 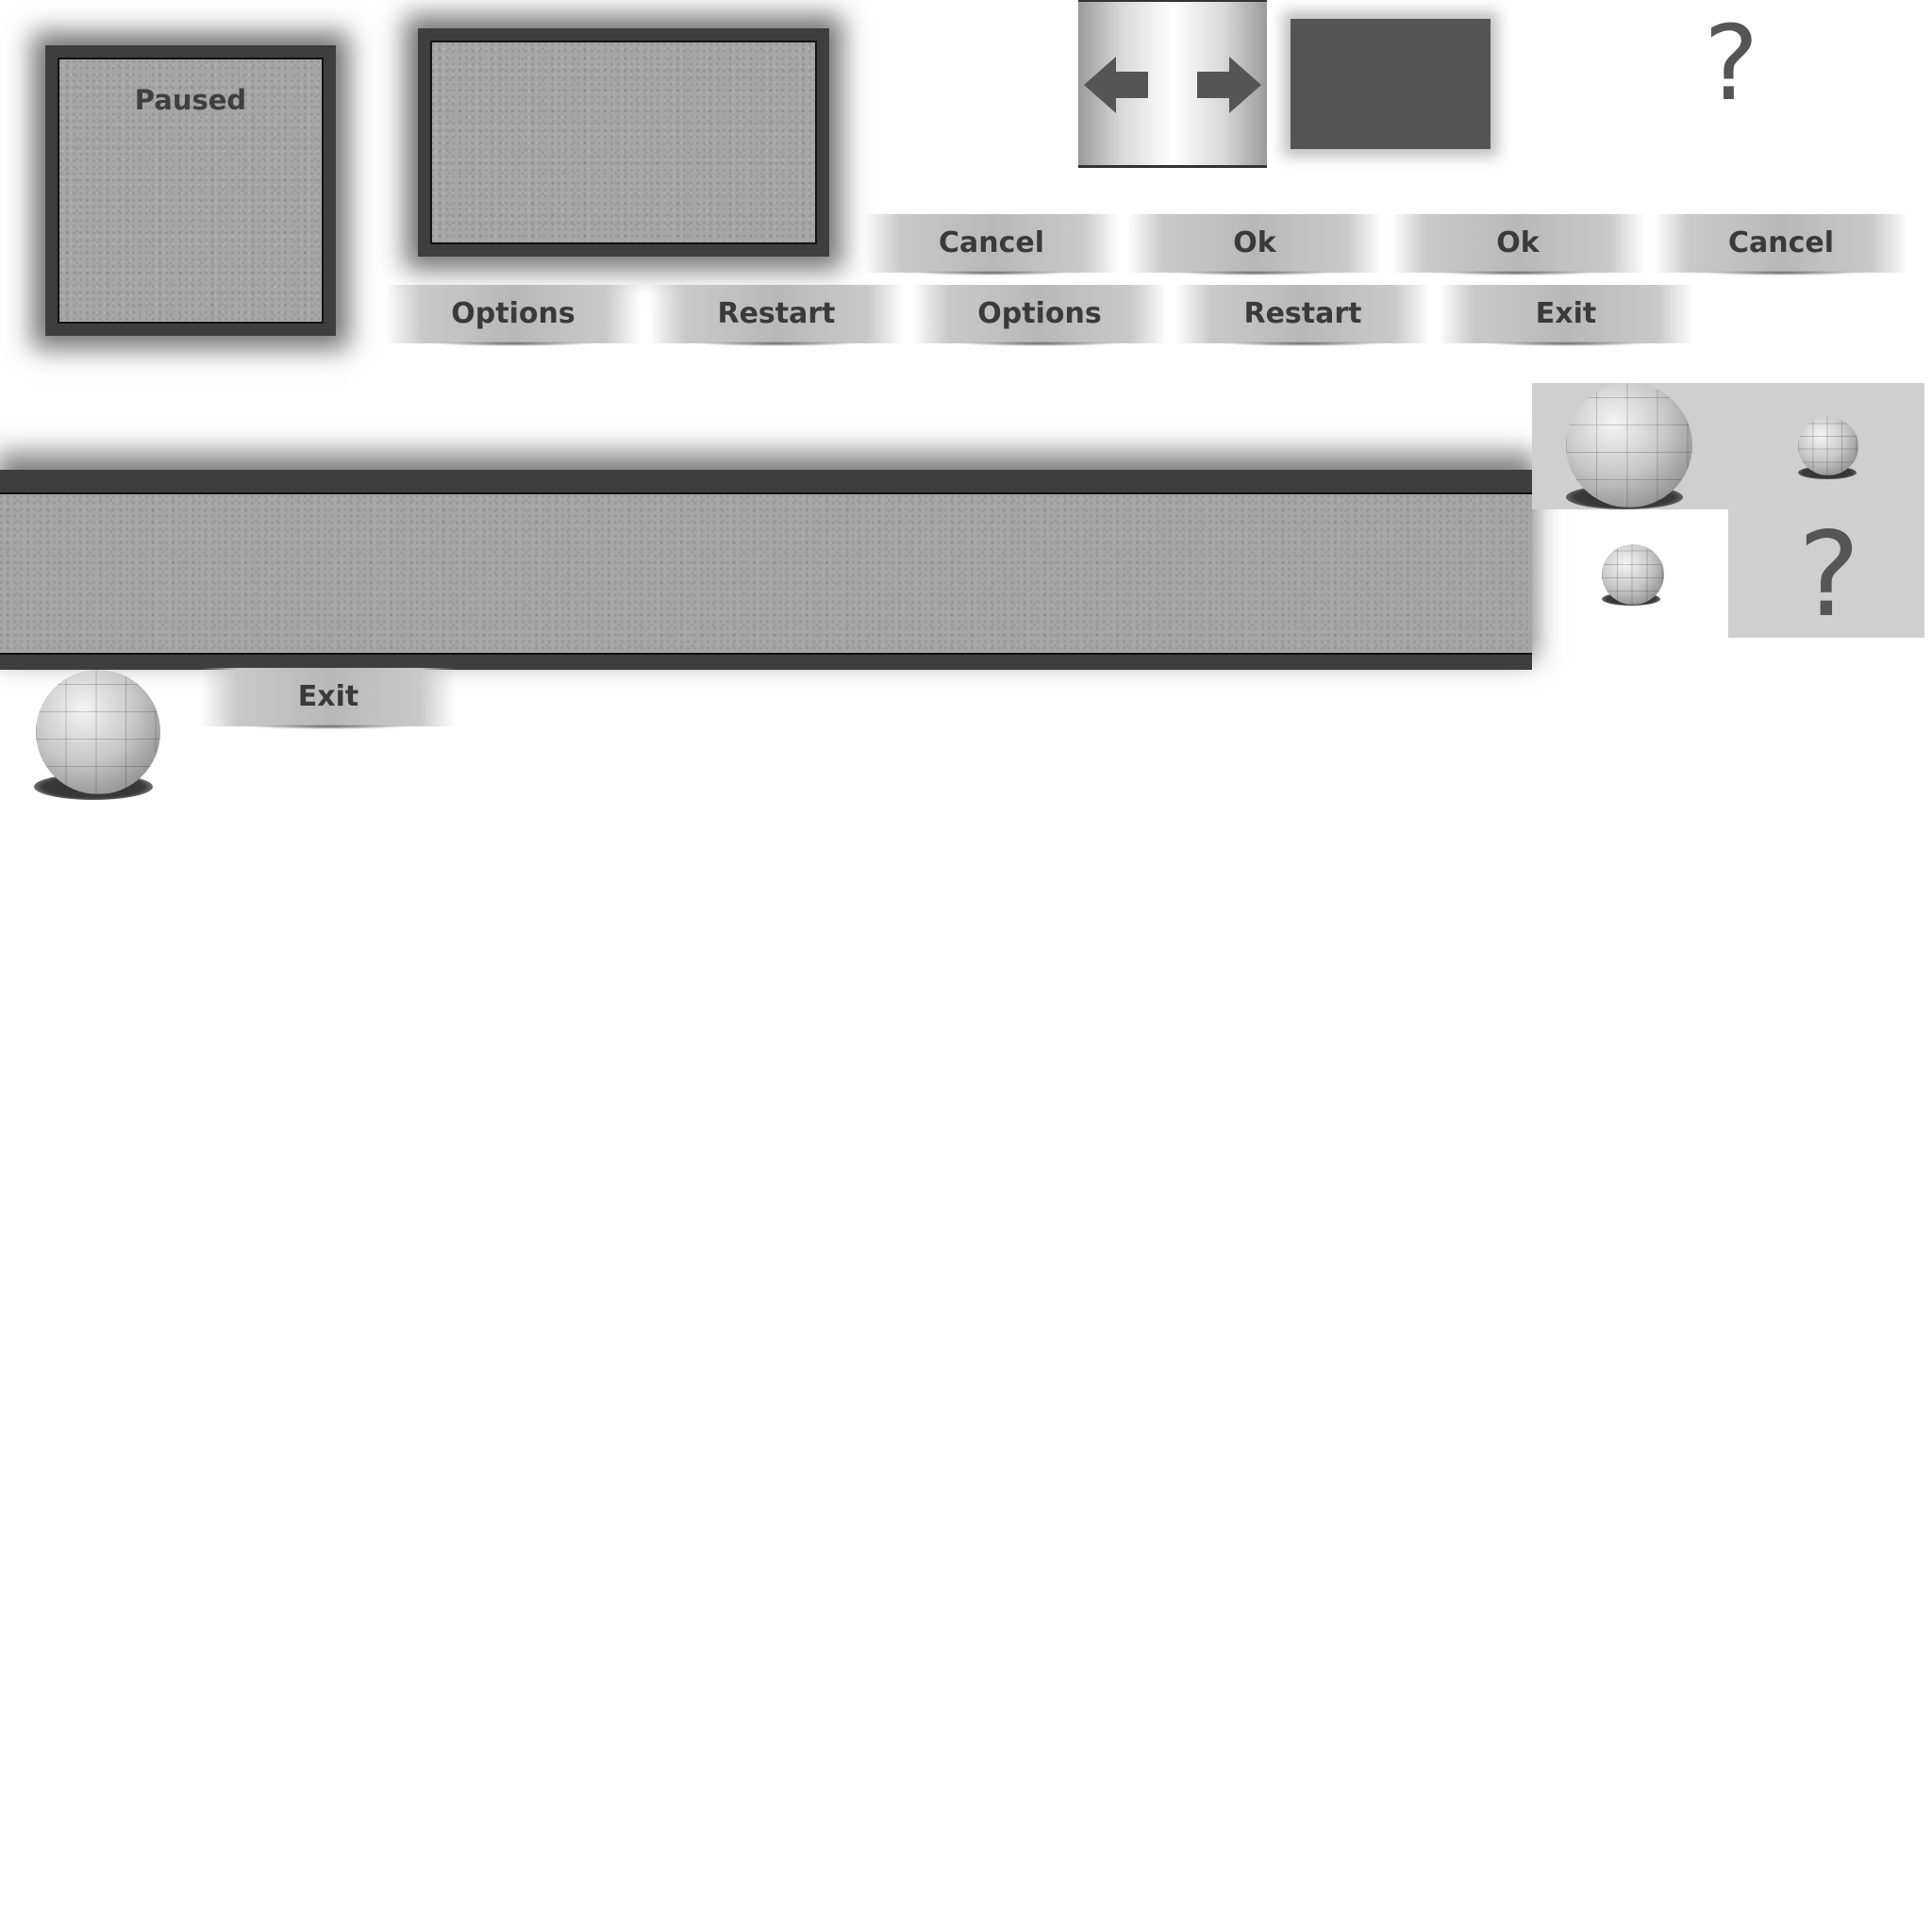 I want to click on dialog-panel-surface, so click(x=623, y=142).